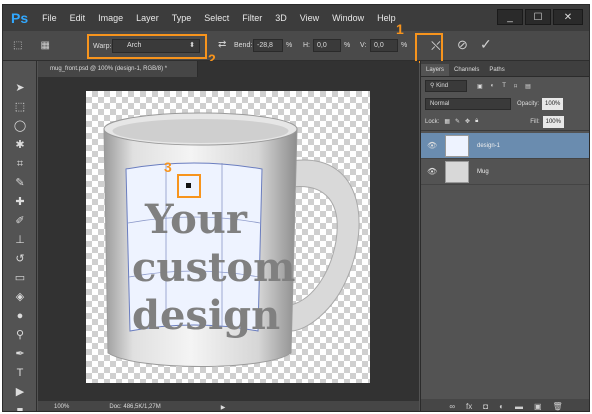 The width and height of the screenshot is (592, 414). I want to click on design-text: Your custom design, so click(214, 268).